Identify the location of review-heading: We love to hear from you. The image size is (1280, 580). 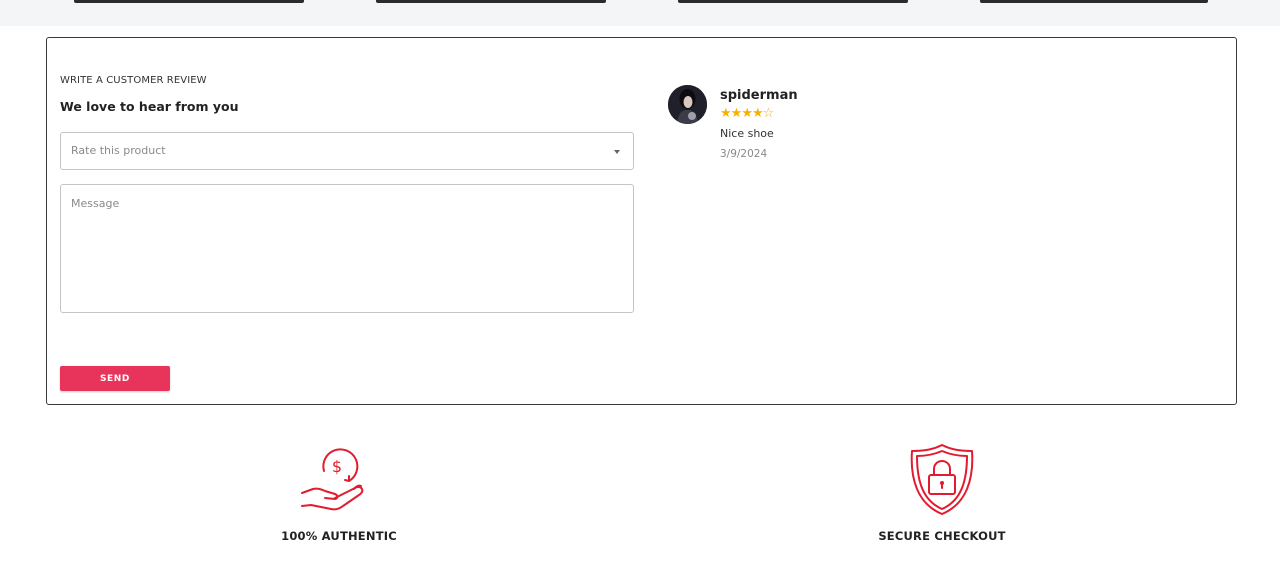
(149, 106).